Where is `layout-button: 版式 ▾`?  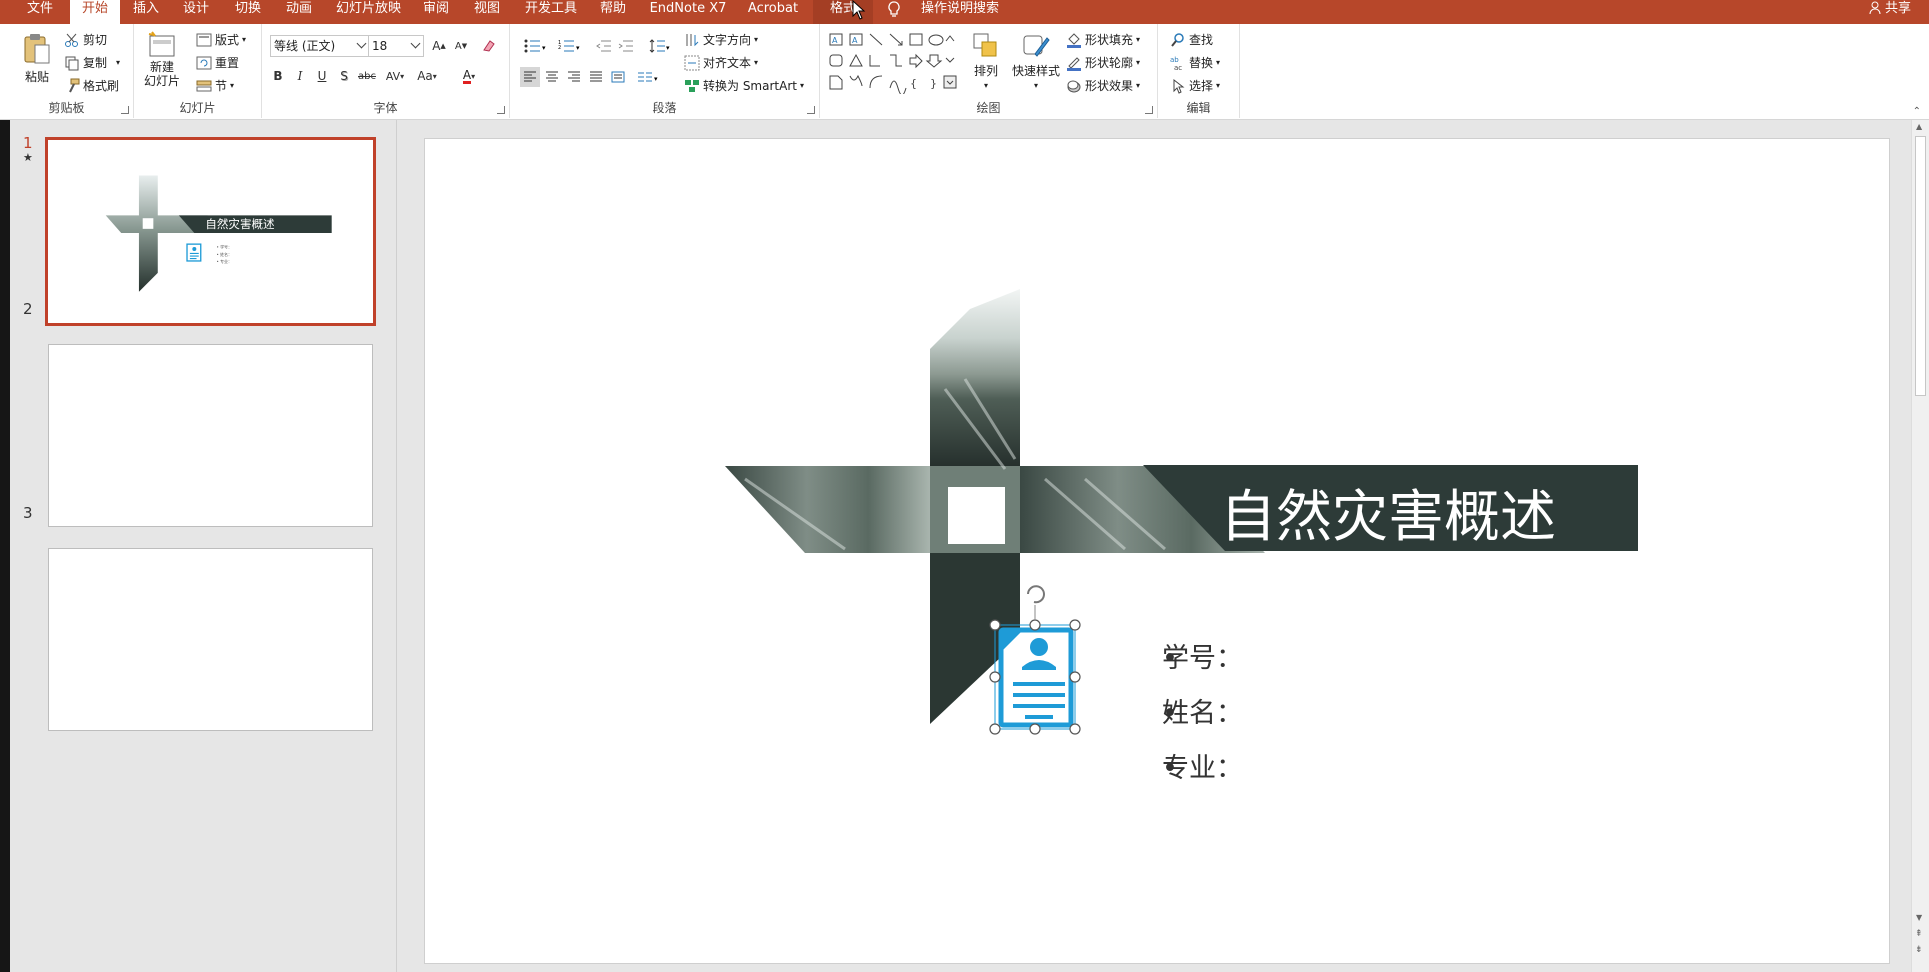 layout-button: 版式 ▾ is located at coordinates (221, 39).